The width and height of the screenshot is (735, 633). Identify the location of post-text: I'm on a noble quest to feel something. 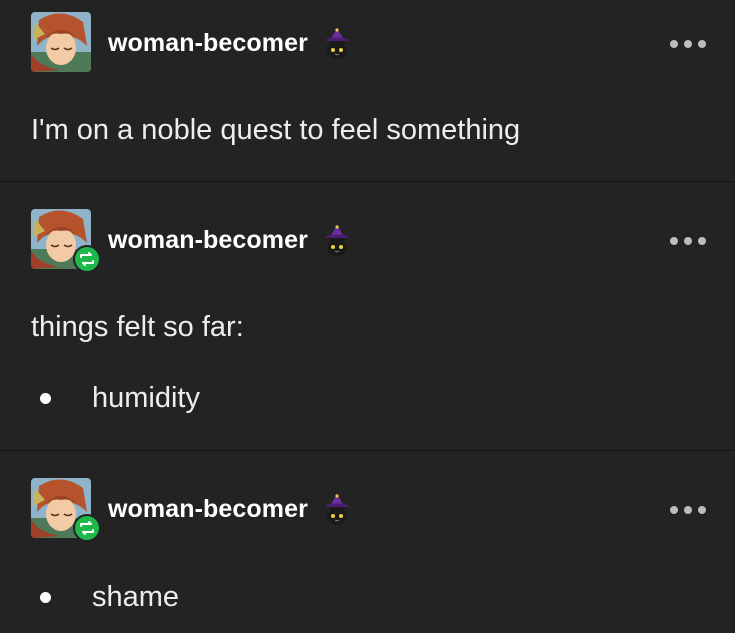
(276, 130).